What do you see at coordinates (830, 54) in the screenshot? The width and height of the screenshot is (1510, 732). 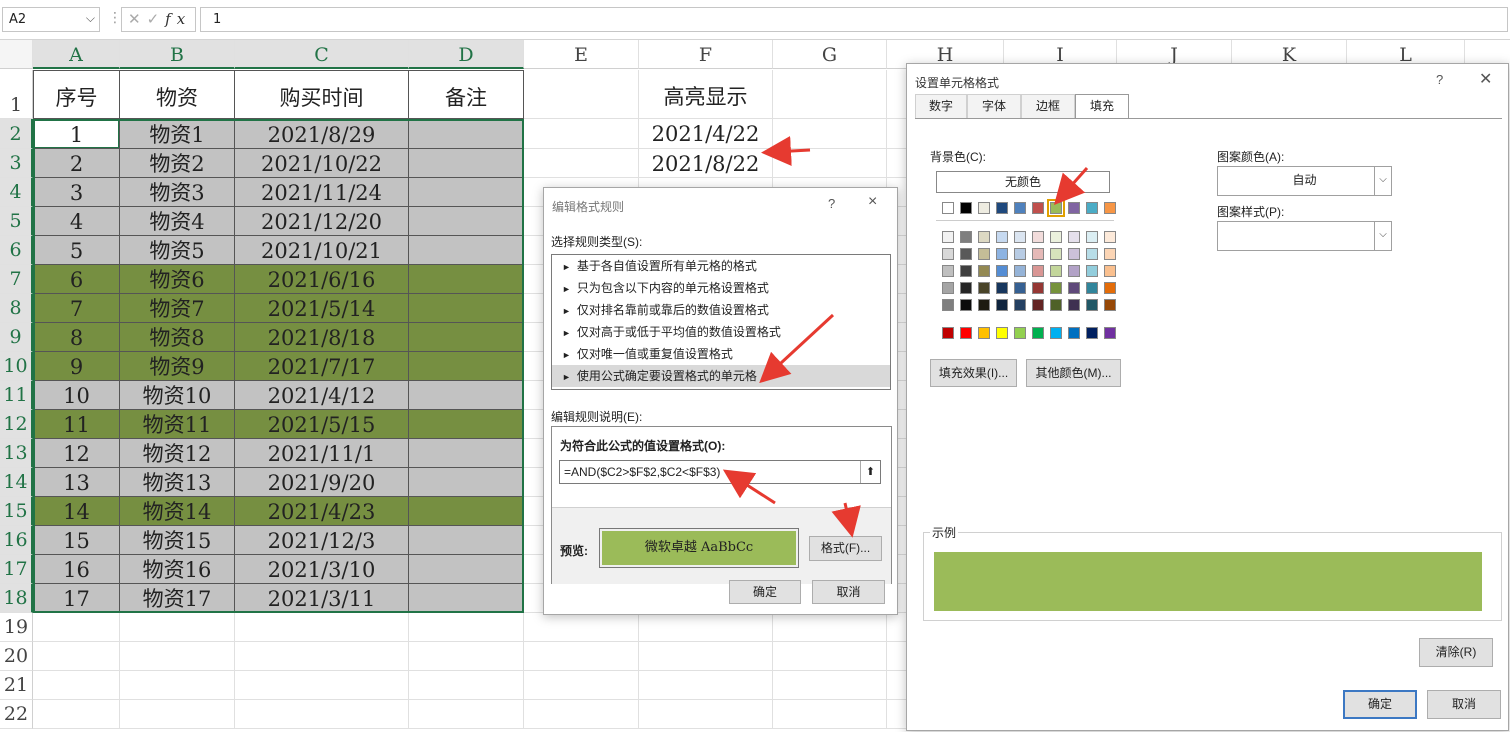 I see `column-header-g: G` at bounding box center [830, 54].